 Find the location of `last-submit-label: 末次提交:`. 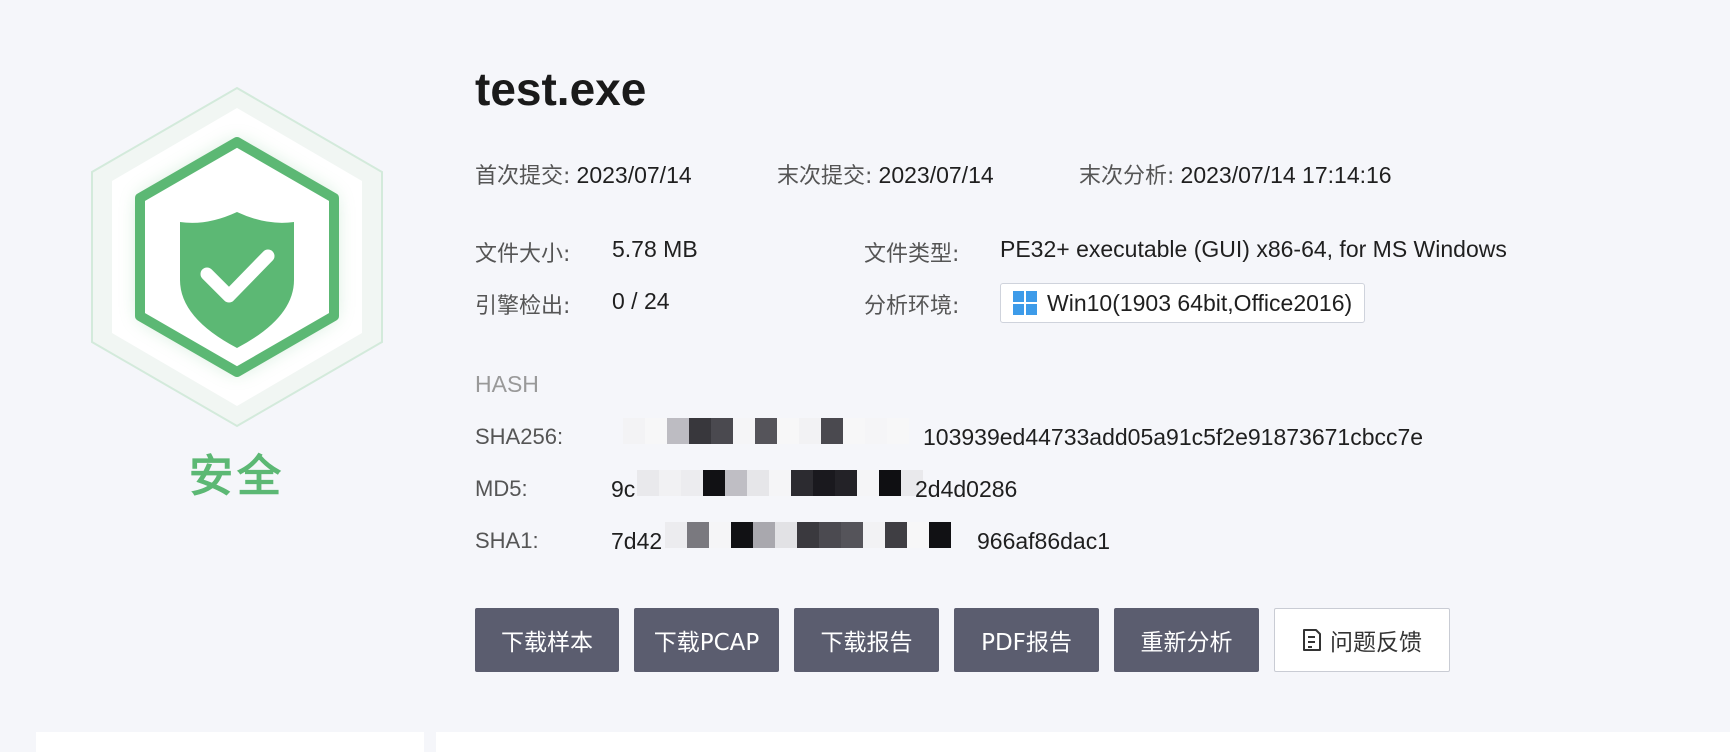

last-submit-label: 末次提交: is located at coordinates (825, 176).